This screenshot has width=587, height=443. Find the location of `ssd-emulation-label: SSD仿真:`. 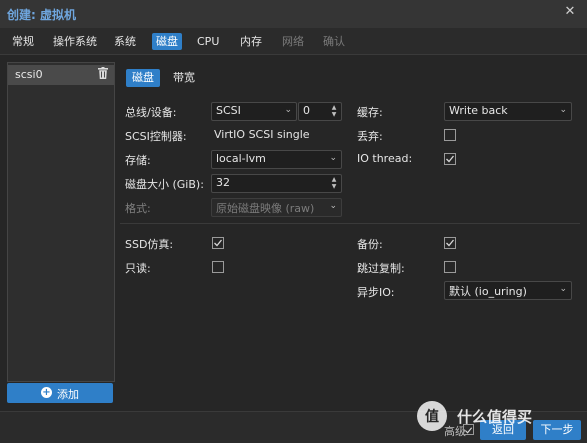

ssd-emulation-label: SSD仿真: is located at coordinates (149, 244).